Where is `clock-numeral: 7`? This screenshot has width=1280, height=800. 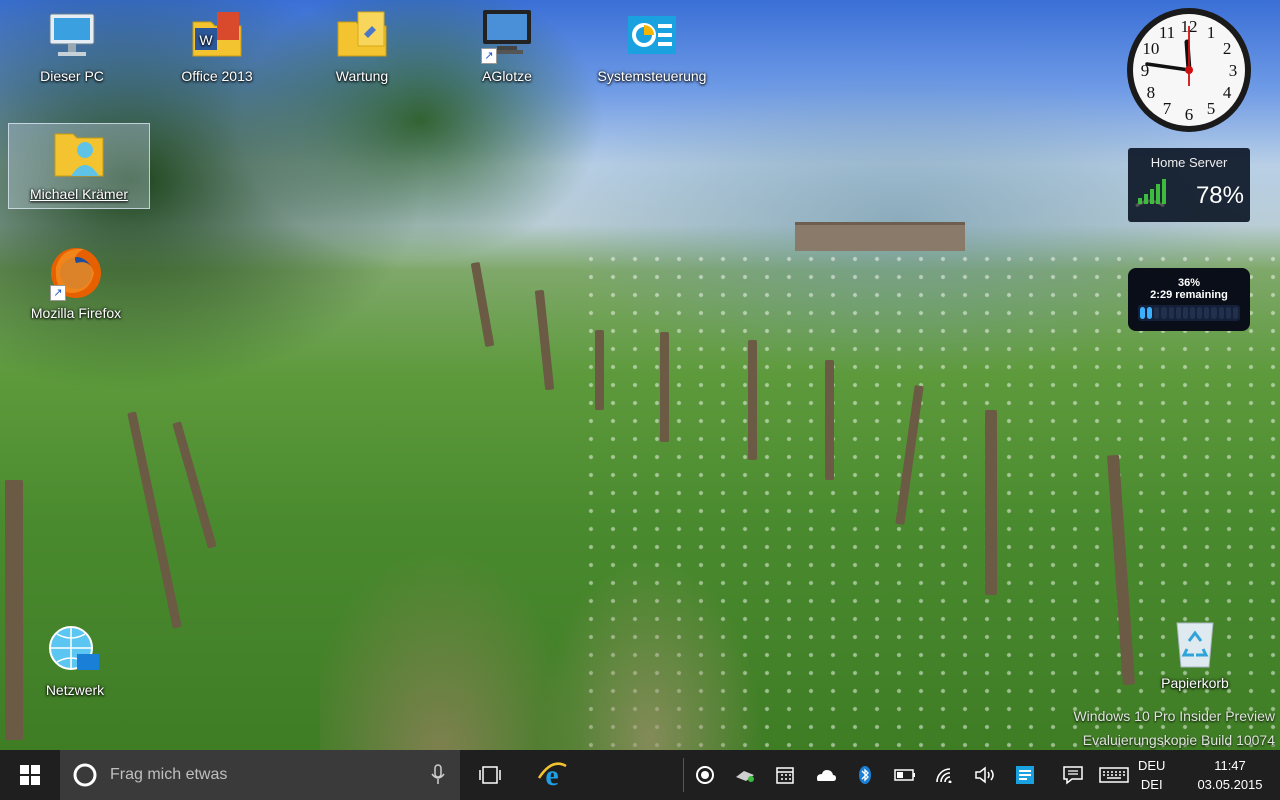
clock-numeral: 7 is located at coordinates (1167, 108).